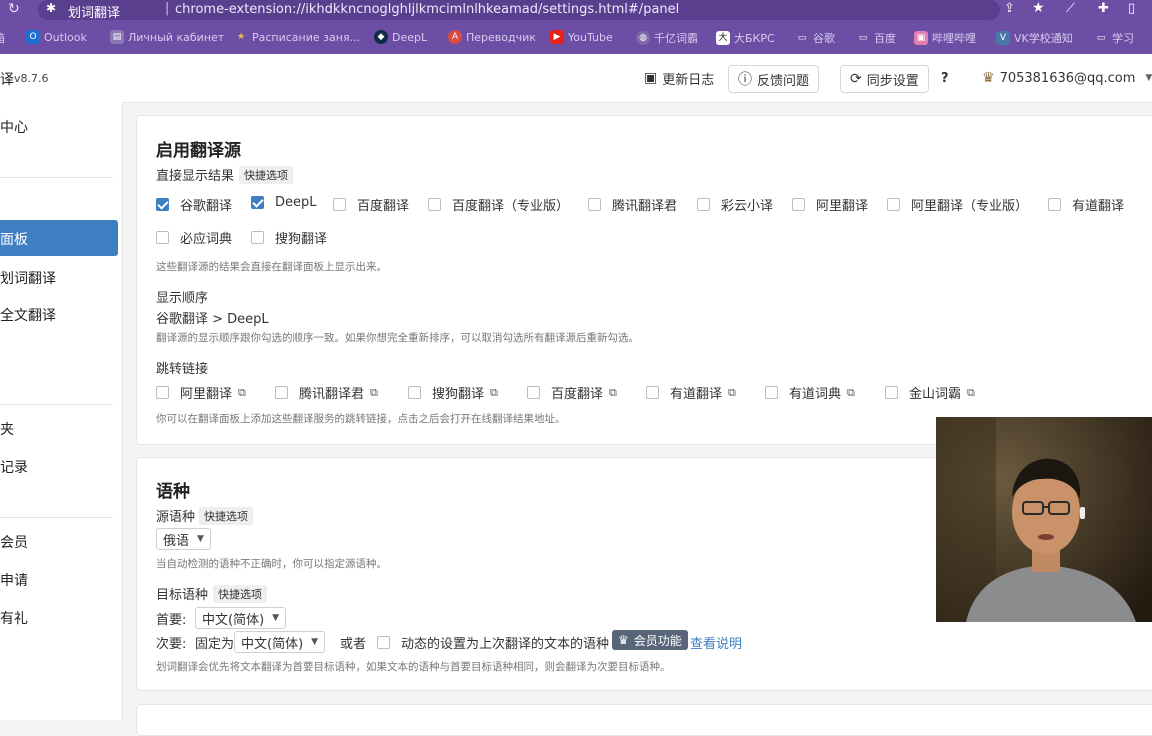 This screenshot has height=736, width=1152. Describe the element at coordinates (498, 204) in the screenshot. I see `source-checkbox-baidu-pro: 百度翻译（专业版）` at that location.